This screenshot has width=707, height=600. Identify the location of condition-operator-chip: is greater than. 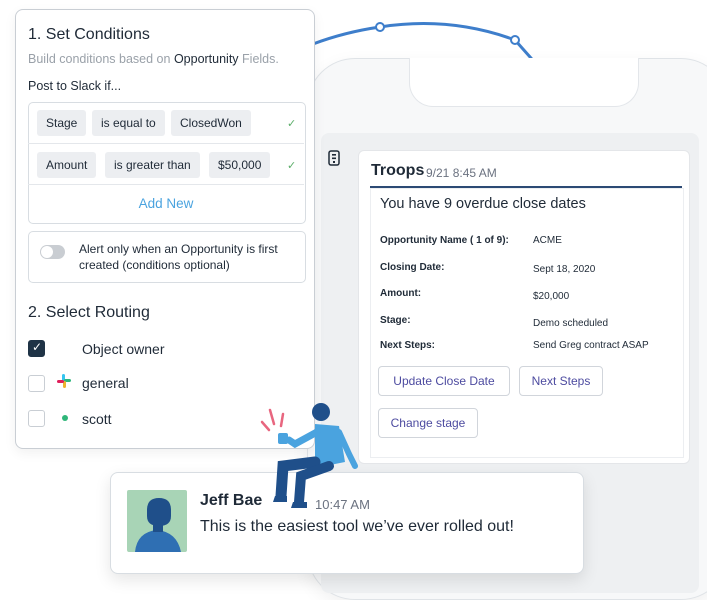
(152, 165).